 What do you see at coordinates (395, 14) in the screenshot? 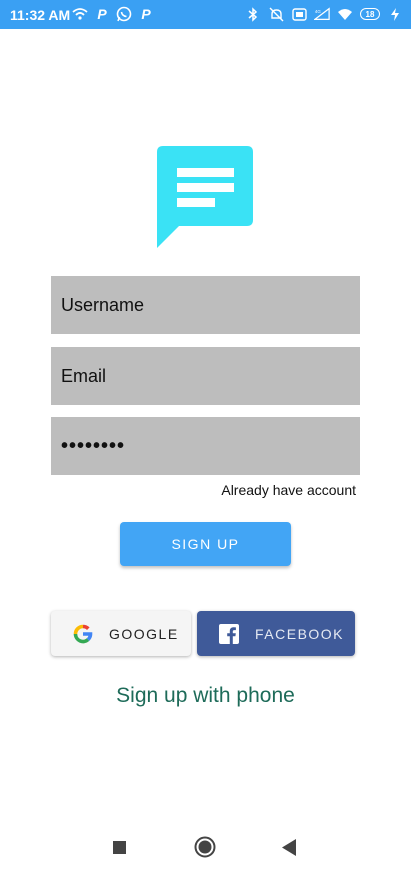
I see `charging-icon` at bounding box center [395, 14].